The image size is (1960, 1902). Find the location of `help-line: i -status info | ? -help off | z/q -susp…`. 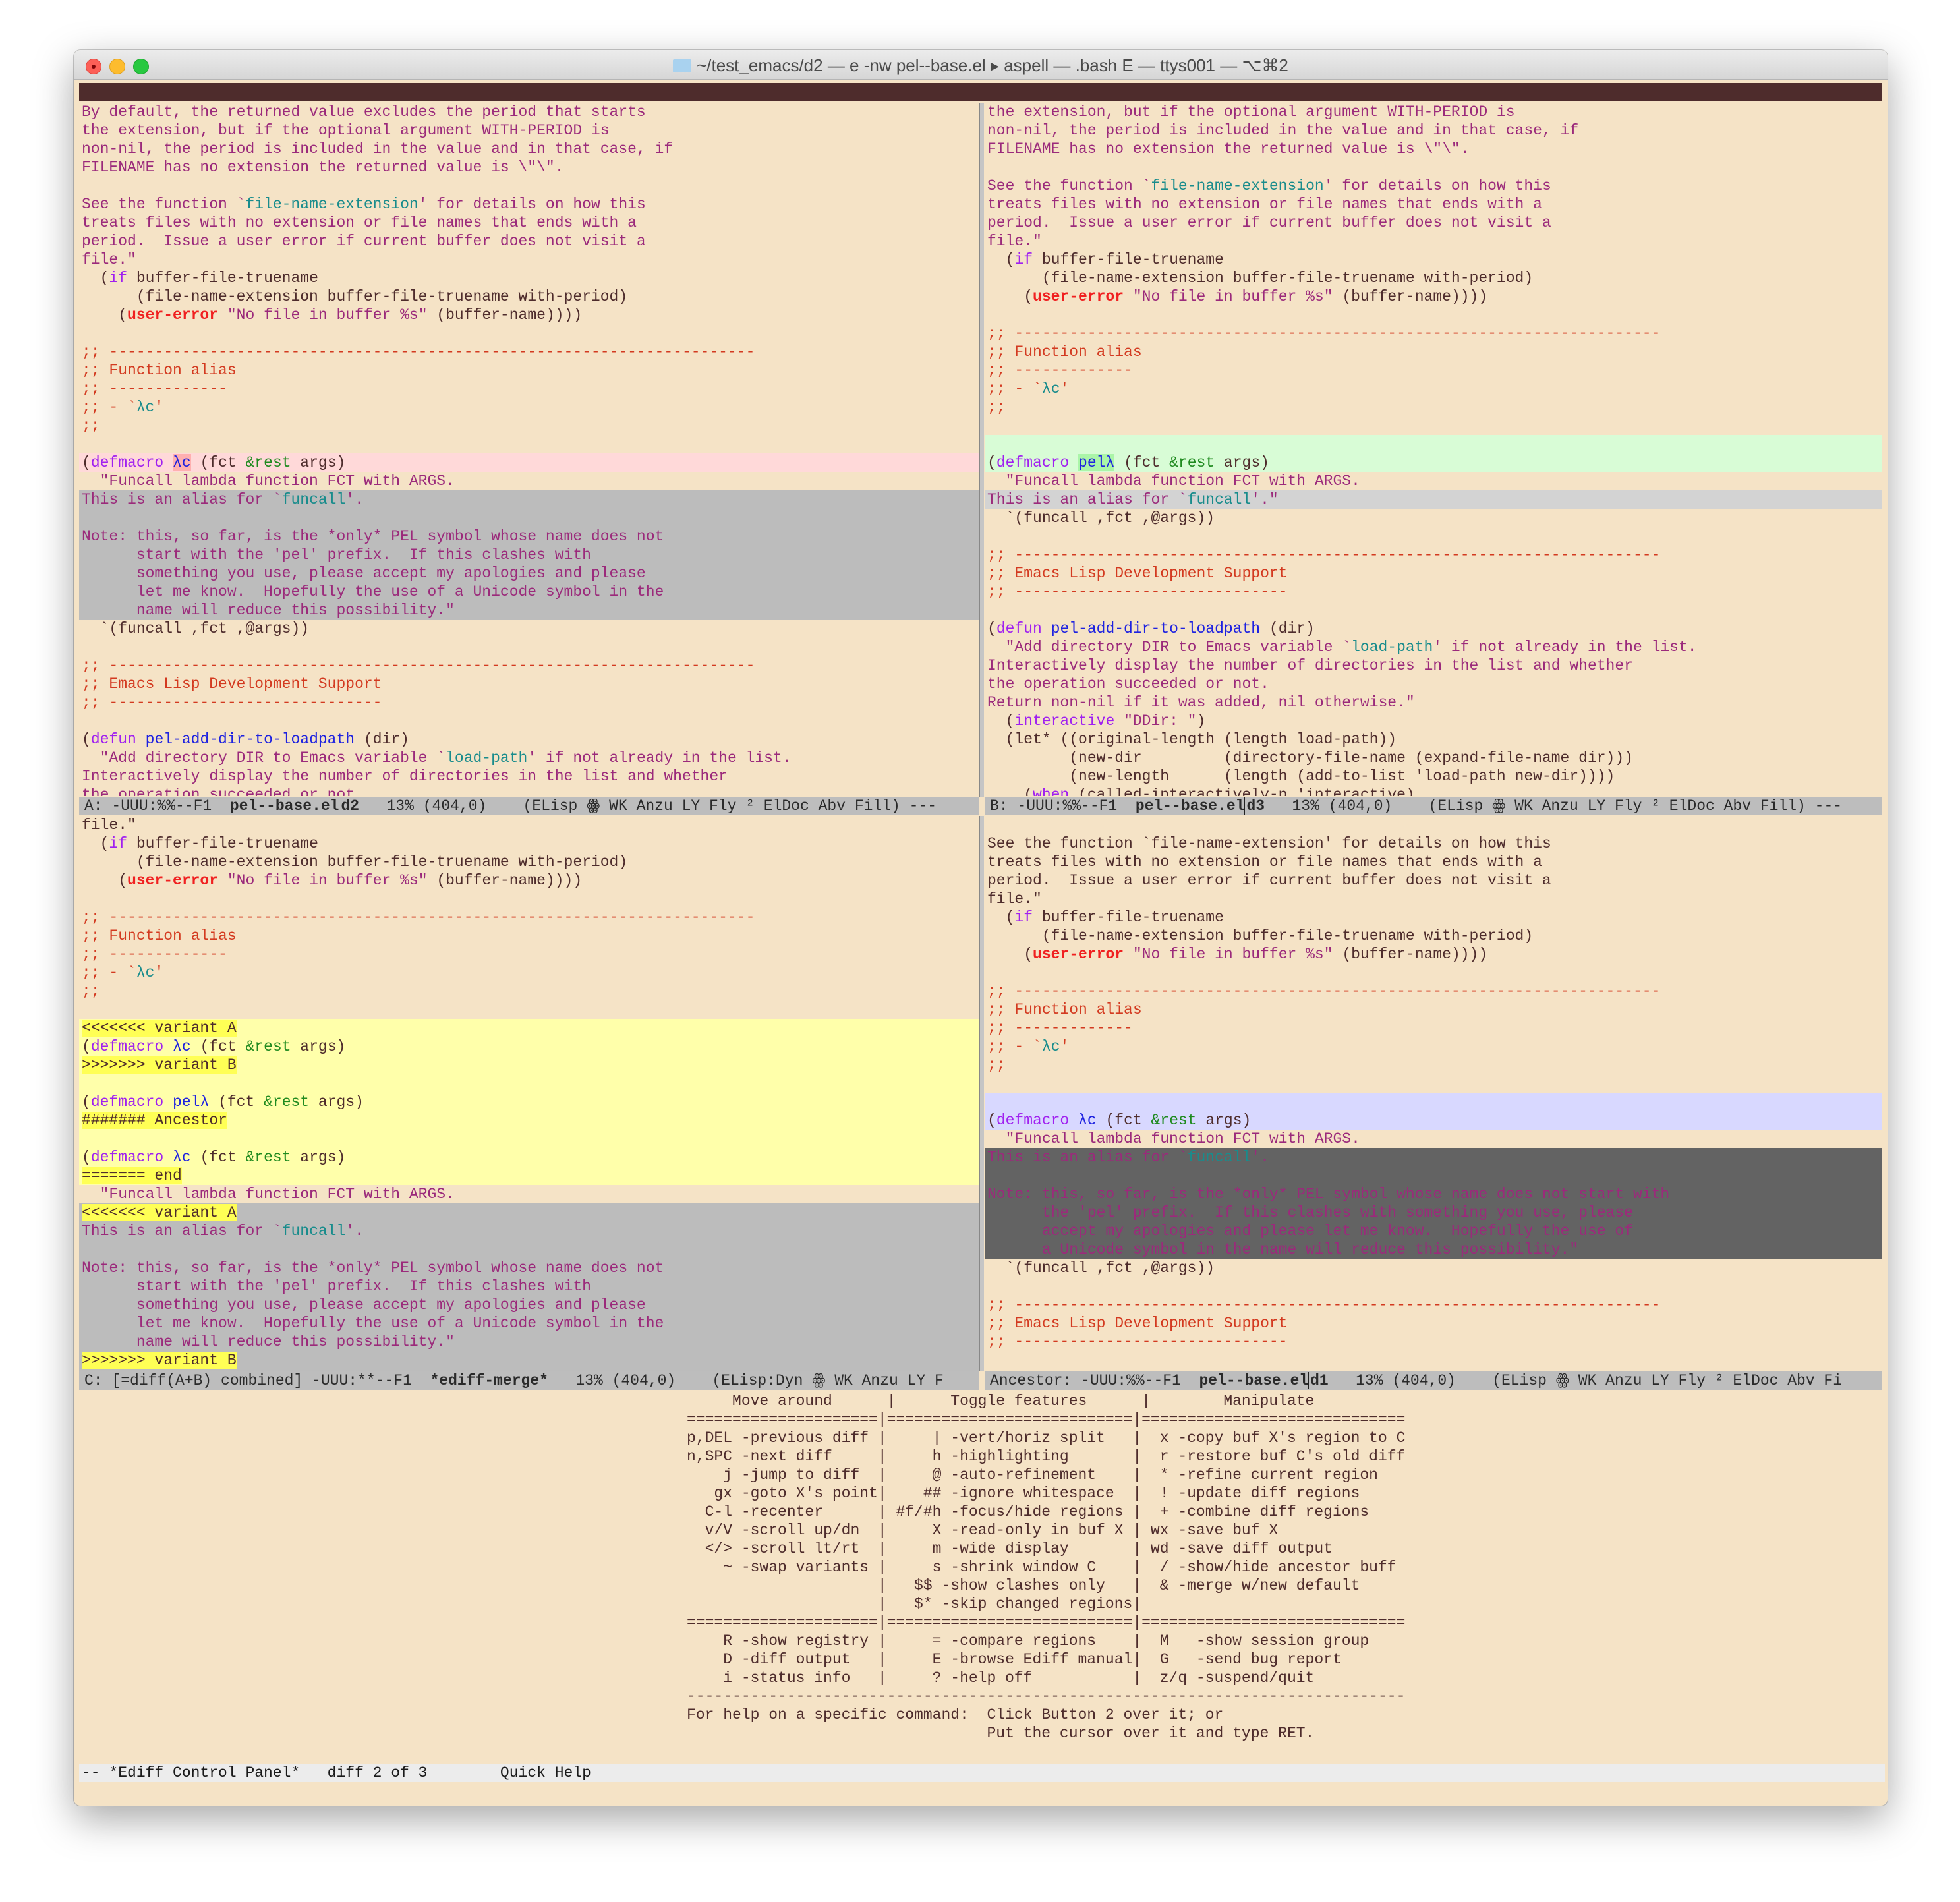

help-line: i -status info | ? -help off | z/q -susp… is located at coordinates (1046, 1678).